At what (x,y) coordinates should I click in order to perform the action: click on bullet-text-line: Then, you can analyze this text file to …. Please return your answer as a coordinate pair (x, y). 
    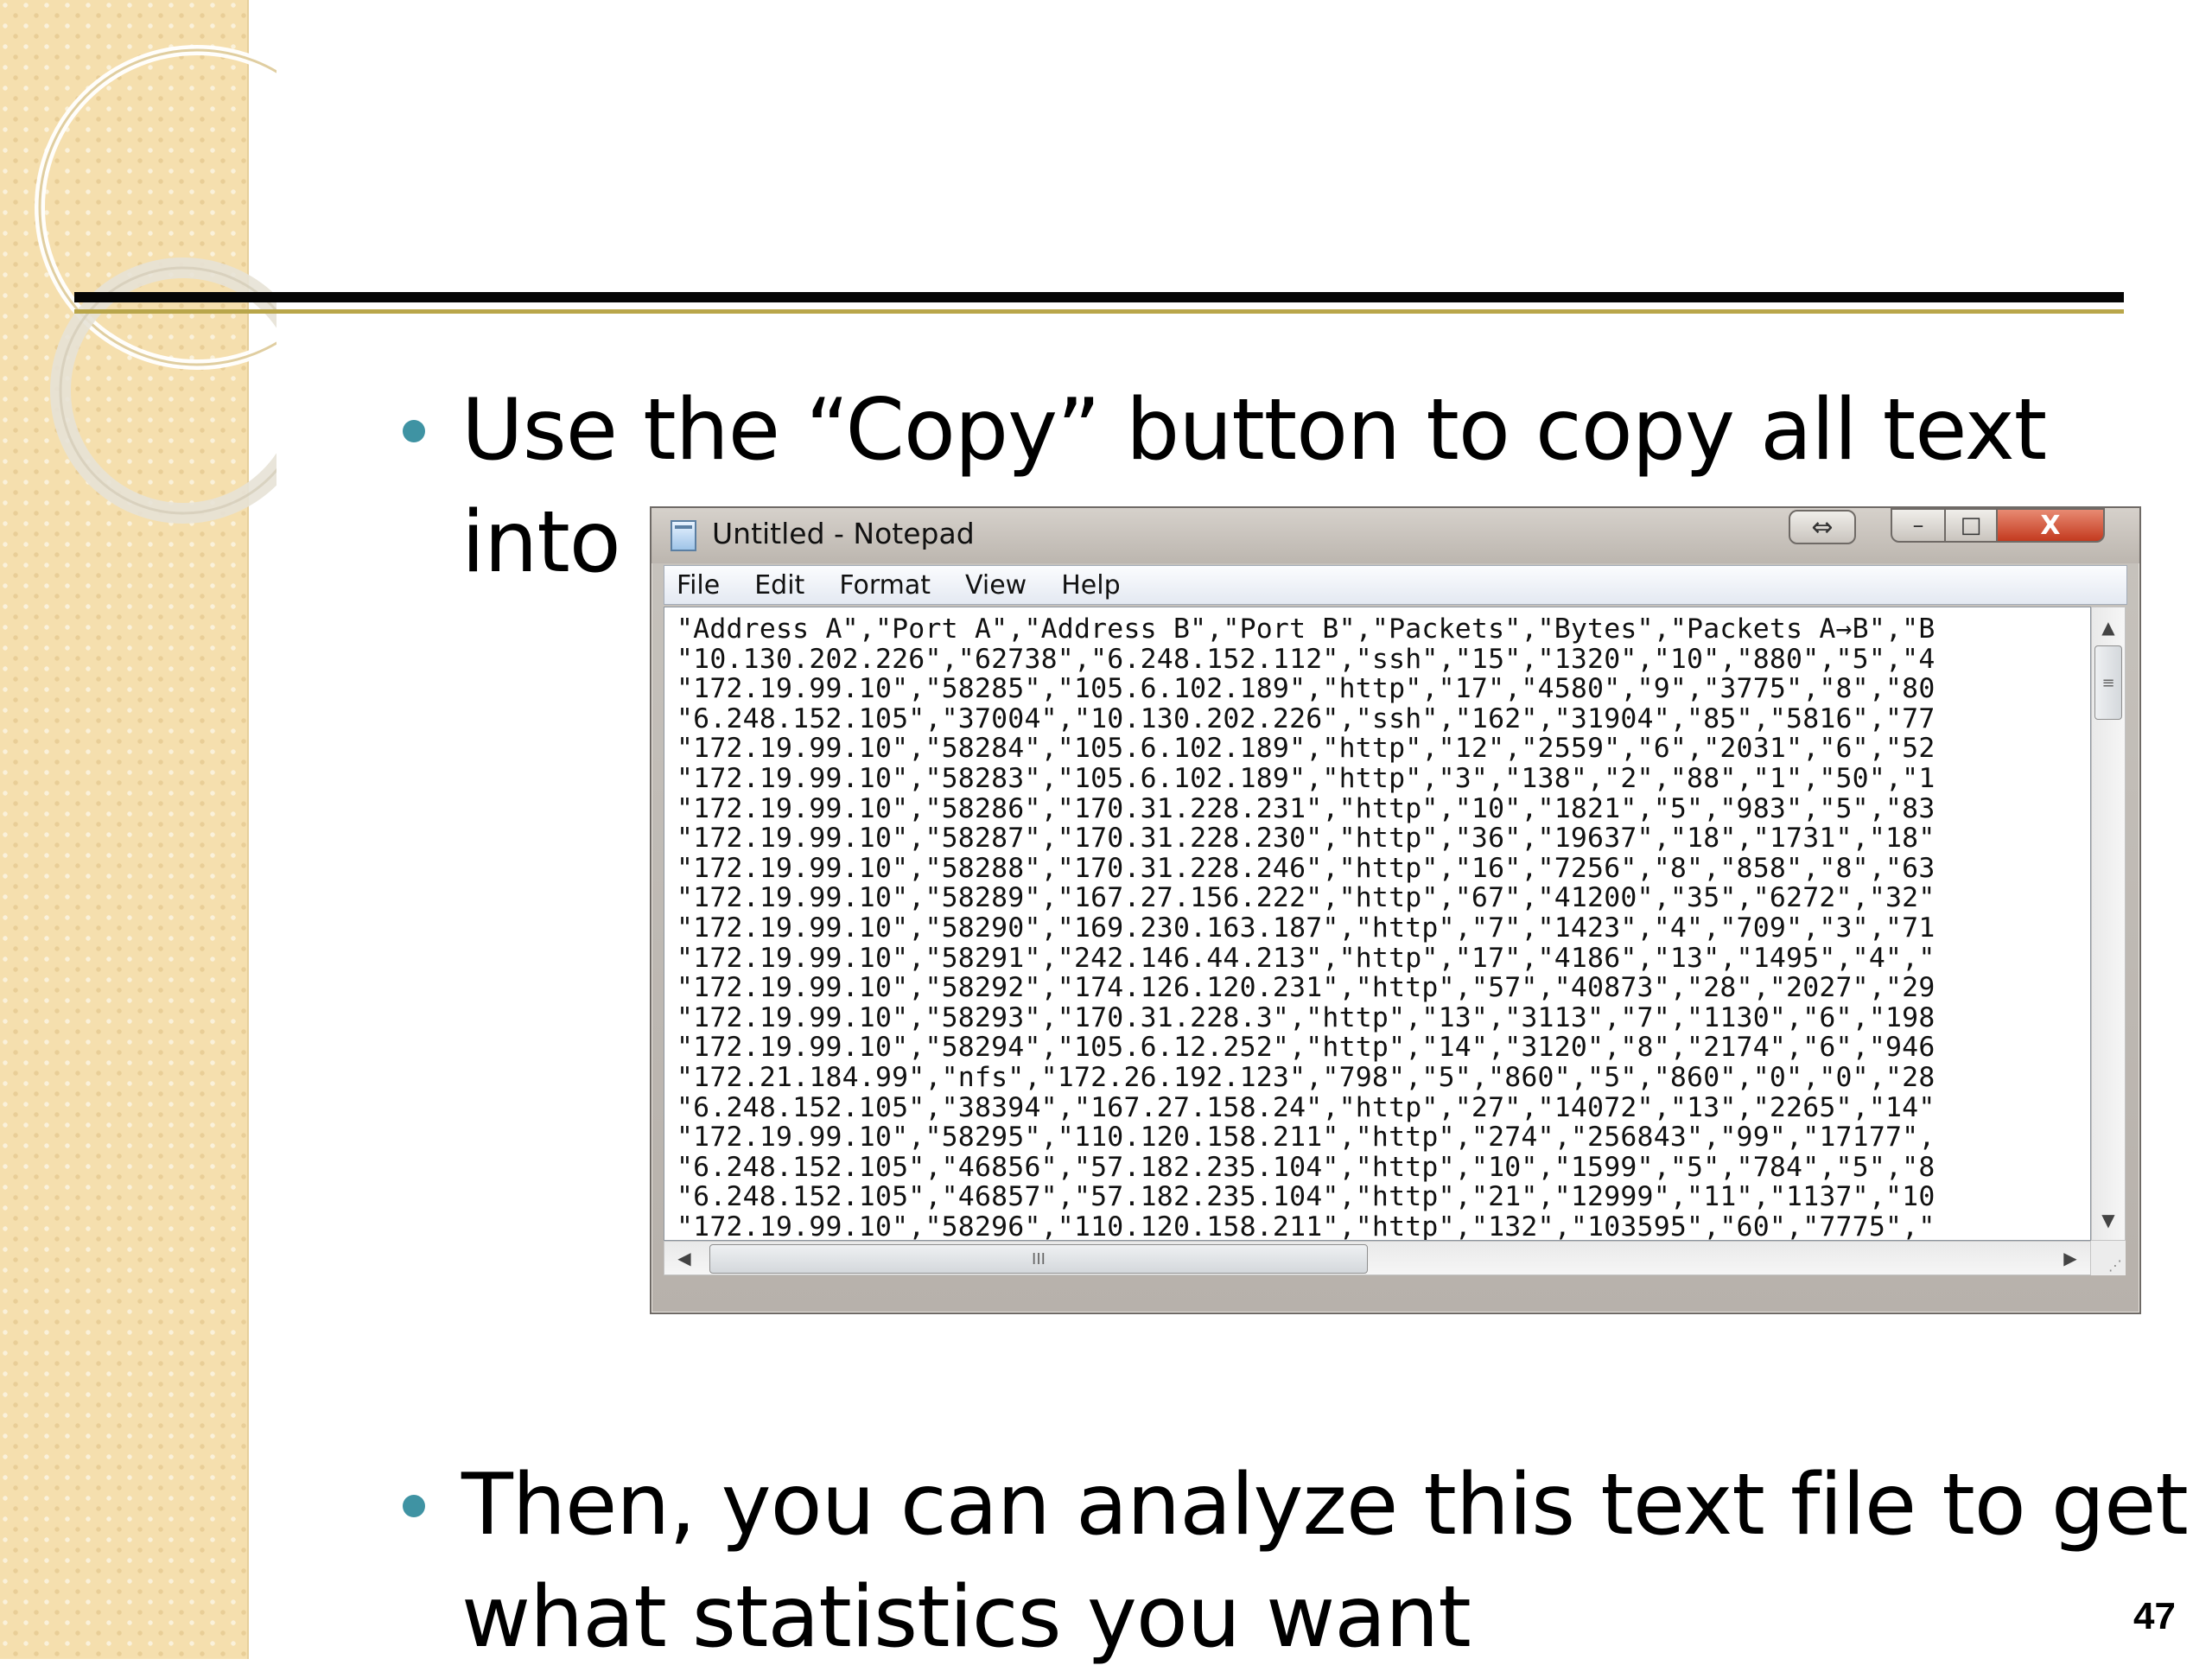
    Looking at the image, I should click on (1325, 1505).